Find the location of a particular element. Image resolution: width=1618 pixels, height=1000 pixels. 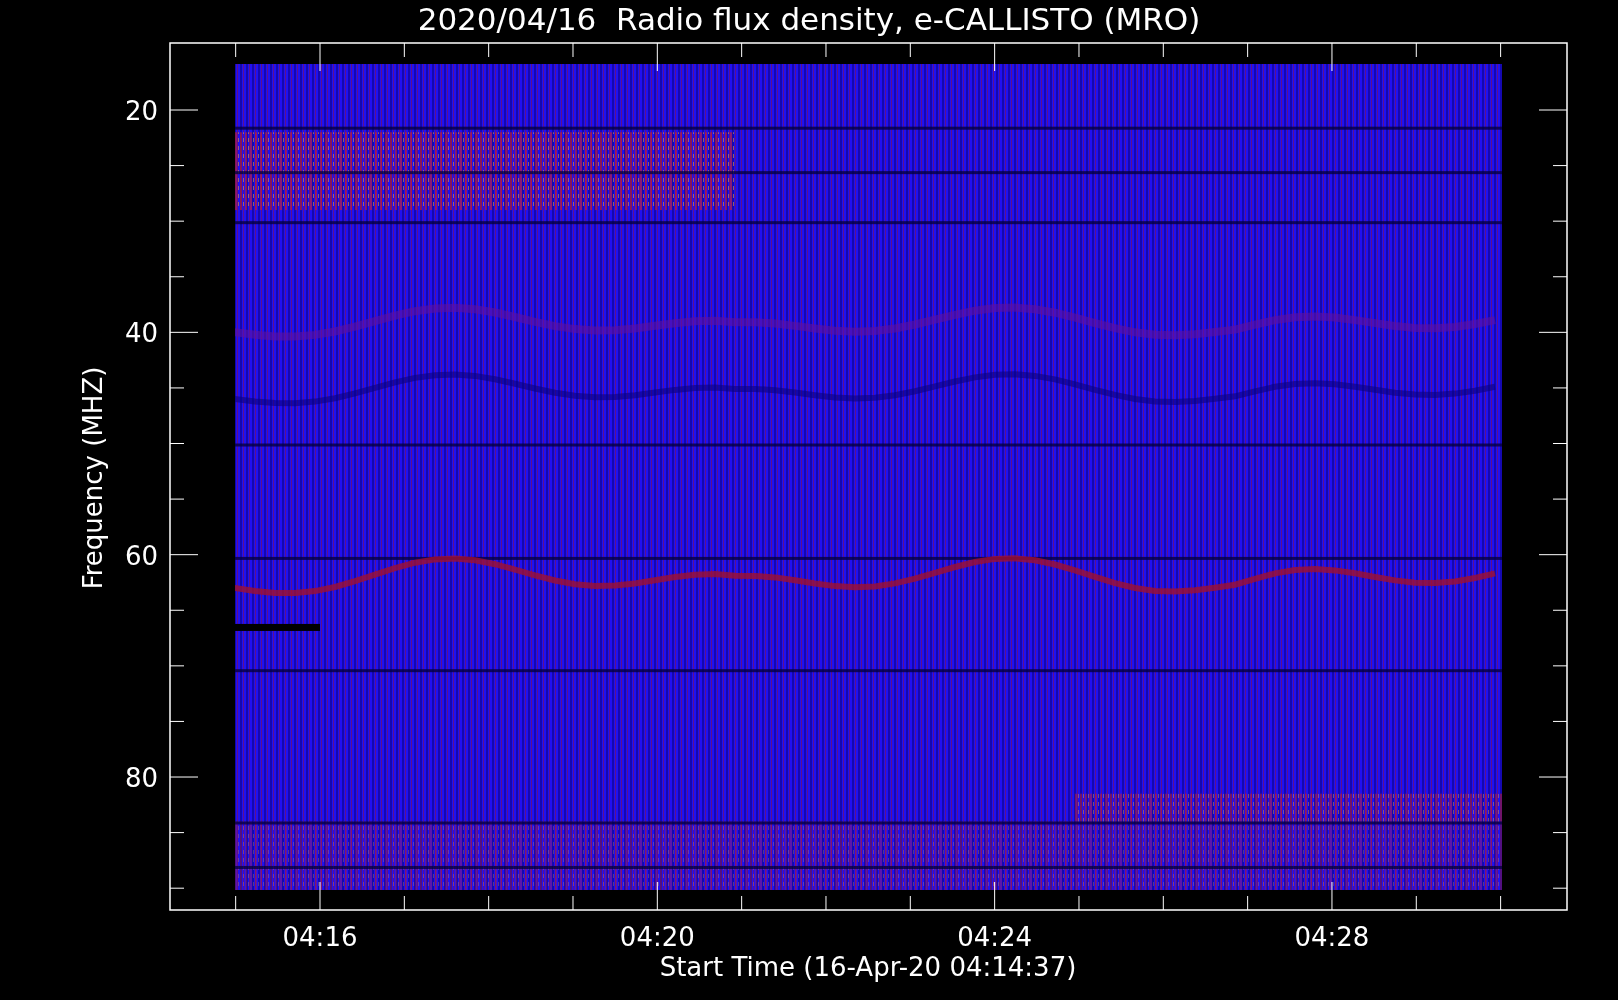

x-axis-label: Start Time (16-Apr-20 04:14:37) is located at coordinates (868, 967).